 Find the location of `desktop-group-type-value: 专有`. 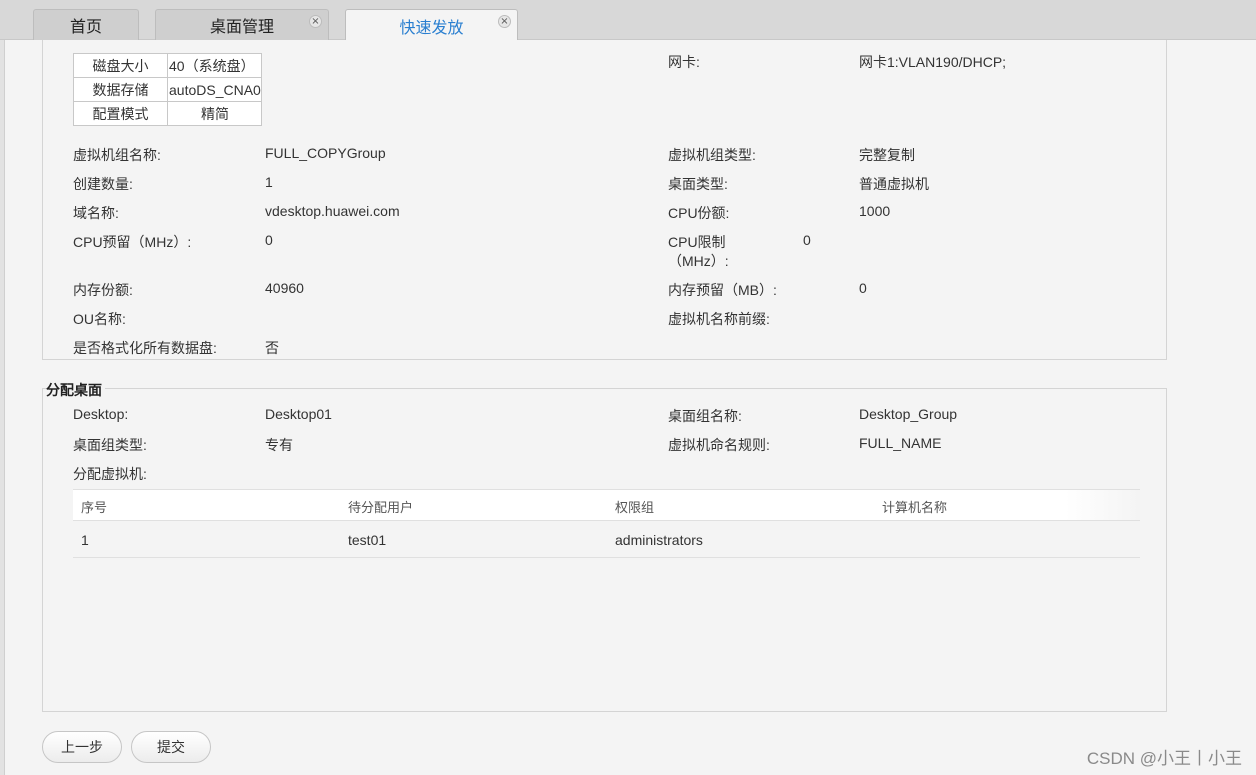

desktop-group-type-value: 专有 is located at coordinates (279, 445).